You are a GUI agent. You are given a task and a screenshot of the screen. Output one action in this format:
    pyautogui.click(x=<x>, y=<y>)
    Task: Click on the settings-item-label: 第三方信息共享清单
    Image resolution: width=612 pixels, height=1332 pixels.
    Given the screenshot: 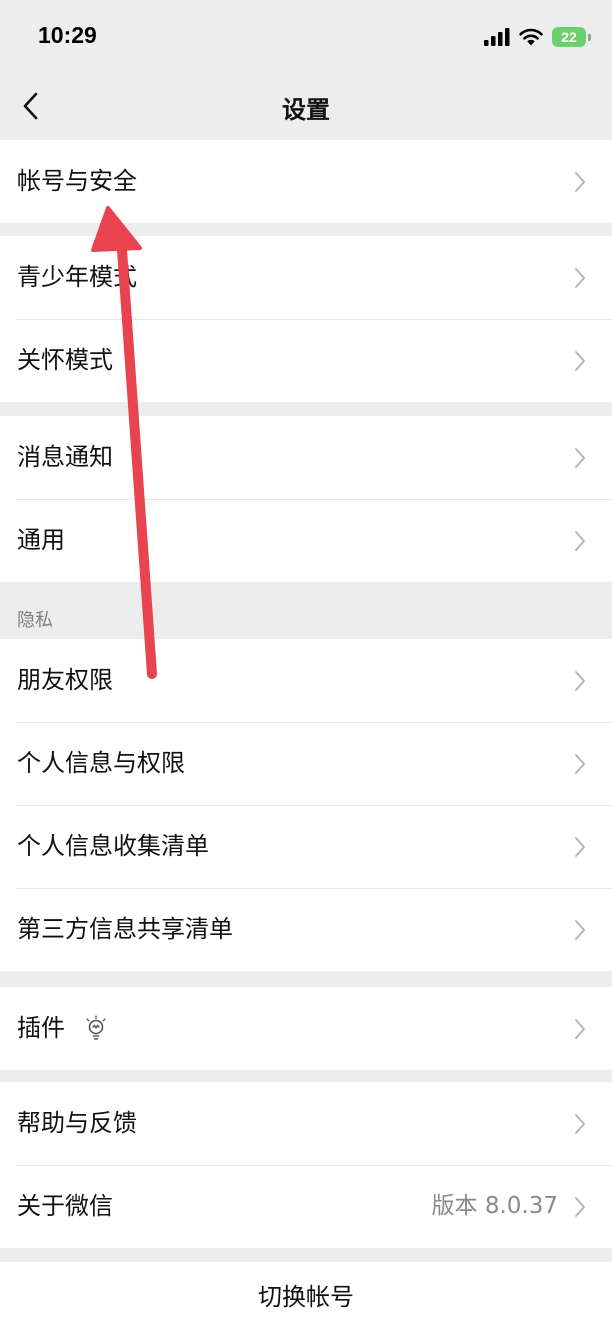 What is the action you would take?
    pyautogui.click(x=125, y=929)
    